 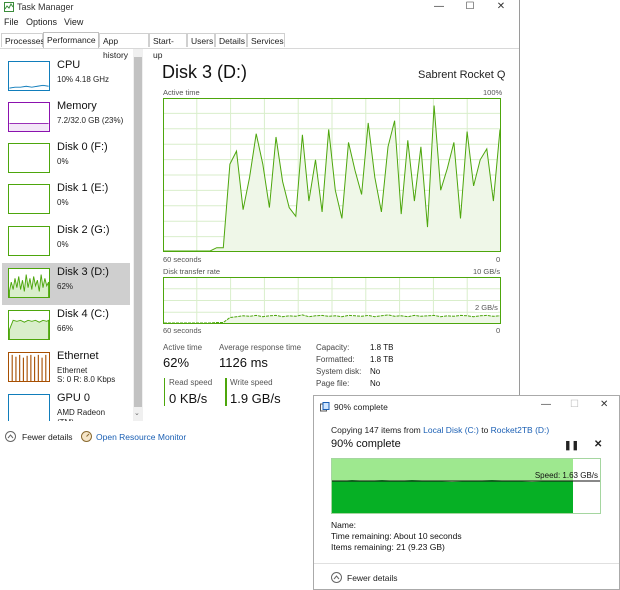 I want to click on stat-response-value: 1126 ms, so click(x=243, y=362).